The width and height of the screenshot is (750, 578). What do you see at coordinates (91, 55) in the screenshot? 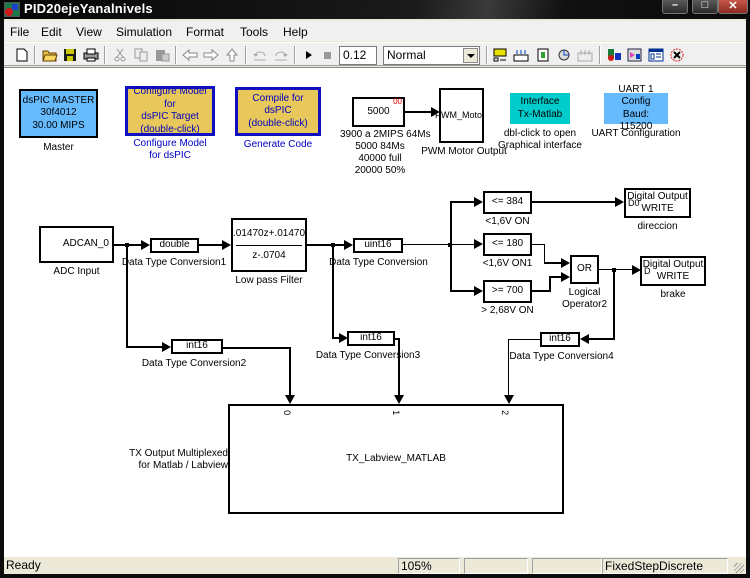
I see `print-icon` at bounding box center [91, 55].